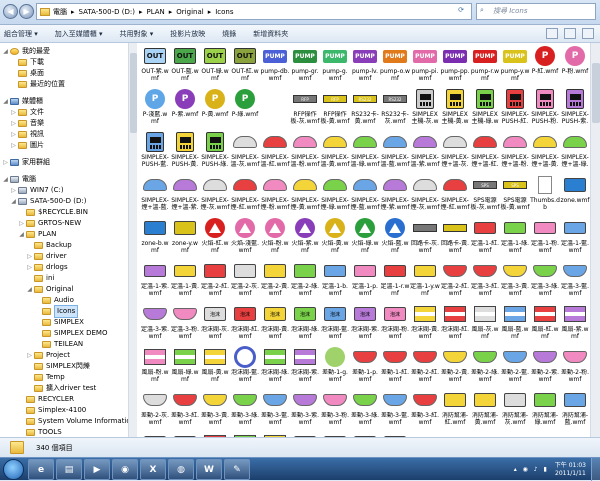 Image resolution: width=600 pixels, height=481 pixels. Describe the element at coordinates (185, 238) in the screenshot. I see `file-item: zone-y.wmf` at that location.